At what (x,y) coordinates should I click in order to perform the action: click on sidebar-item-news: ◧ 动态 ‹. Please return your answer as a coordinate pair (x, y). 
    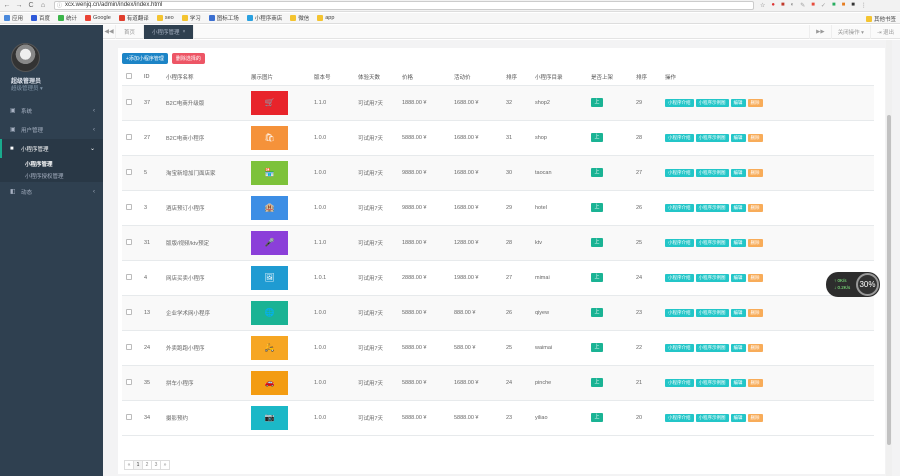
    Looking at the image, I should click on (51, 191).